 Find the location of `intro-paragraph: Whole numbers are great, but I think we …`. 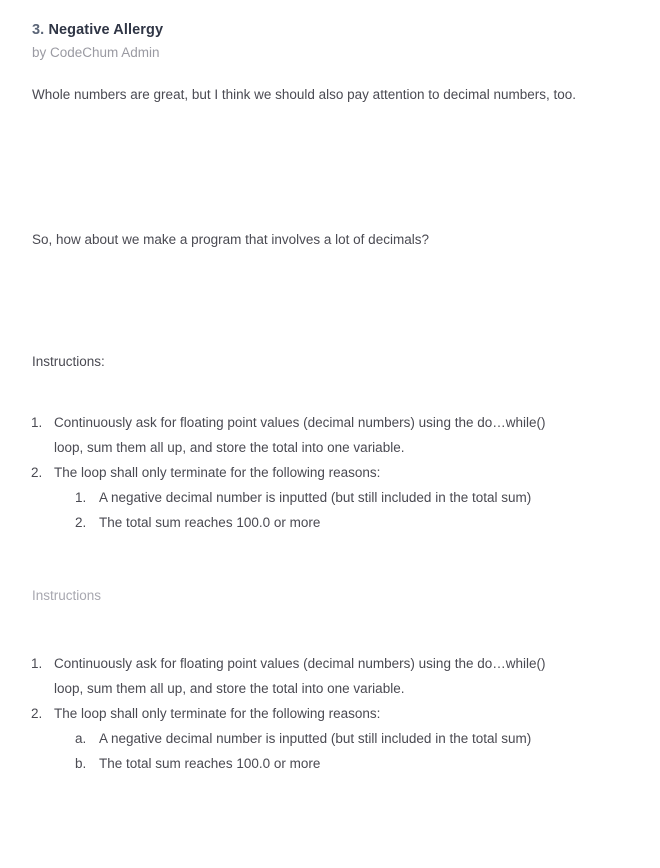

intro-paragraph: Whole numbers are great, but I think we … is located at coordinates (304, 94).